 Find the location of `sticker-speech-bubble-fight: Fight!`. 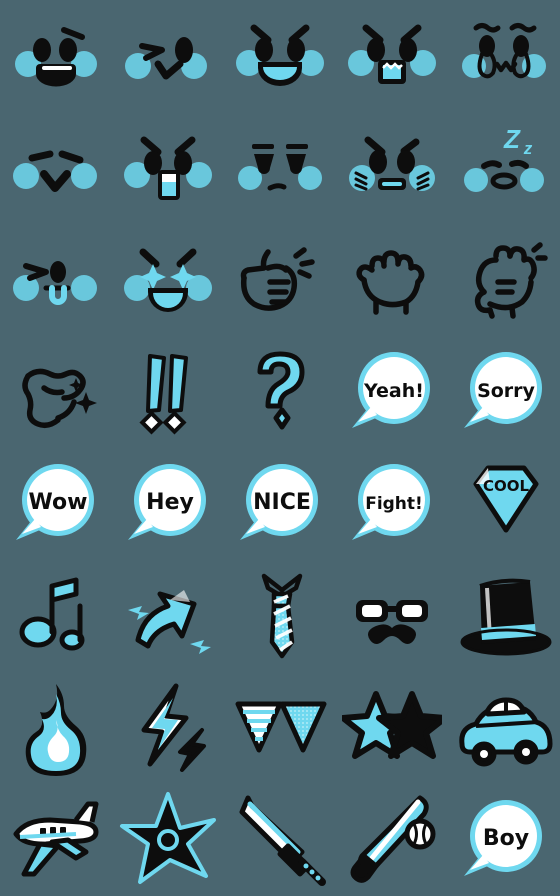

sticker-speech-bubble-fight: Fight! is located at coordinates (392, 504).